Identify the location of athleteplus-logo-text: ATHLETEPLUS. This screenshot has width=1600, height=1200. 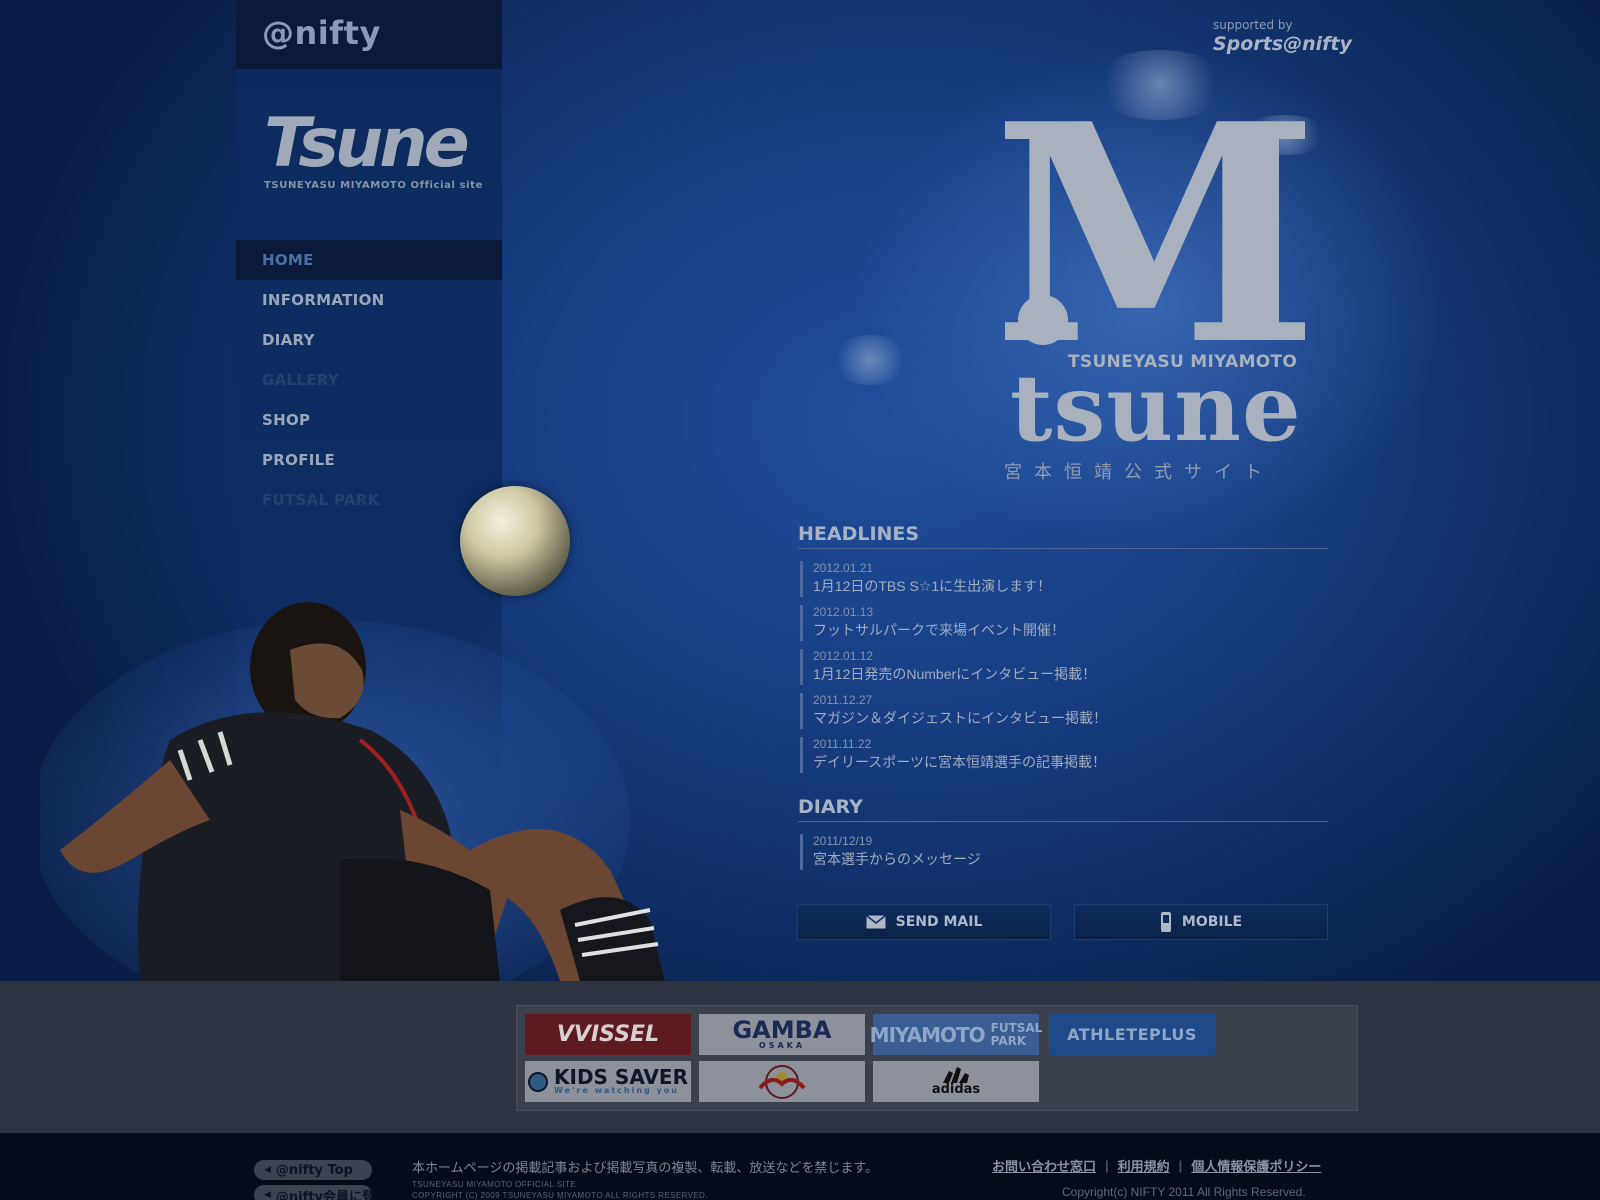
(1132, 1034).